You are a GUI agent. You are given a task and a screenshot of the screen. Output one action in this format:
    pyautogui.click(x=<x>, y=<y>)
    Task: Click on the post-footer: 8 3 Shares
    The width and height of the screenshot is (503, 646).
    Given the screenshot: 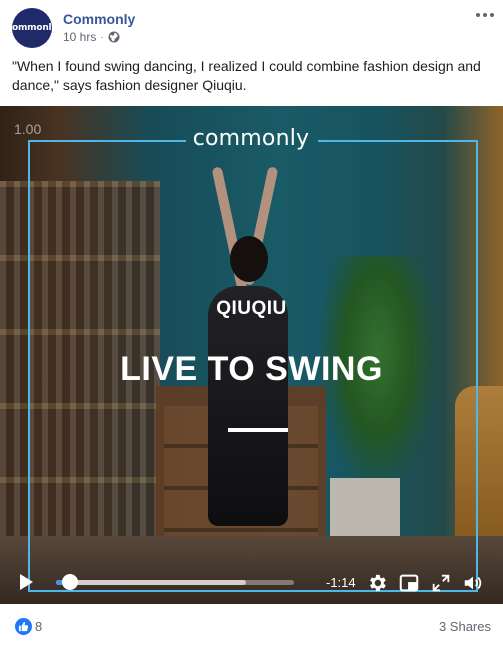 What is the action you would take?
    pyautogui.click(x=251, y=625)
    